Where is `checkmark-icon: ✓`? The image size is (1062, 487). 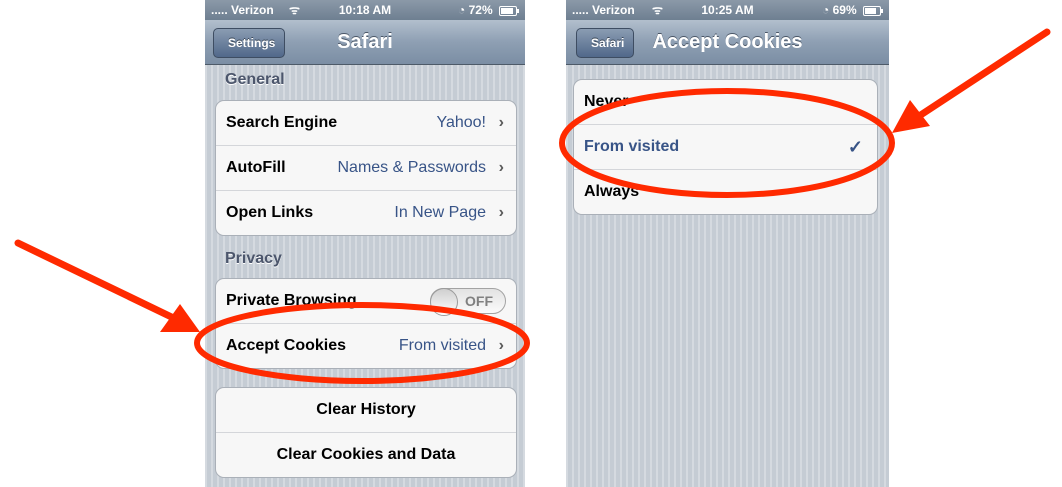 checkmark-icon: ✓ is located at coordinates (855, 147).